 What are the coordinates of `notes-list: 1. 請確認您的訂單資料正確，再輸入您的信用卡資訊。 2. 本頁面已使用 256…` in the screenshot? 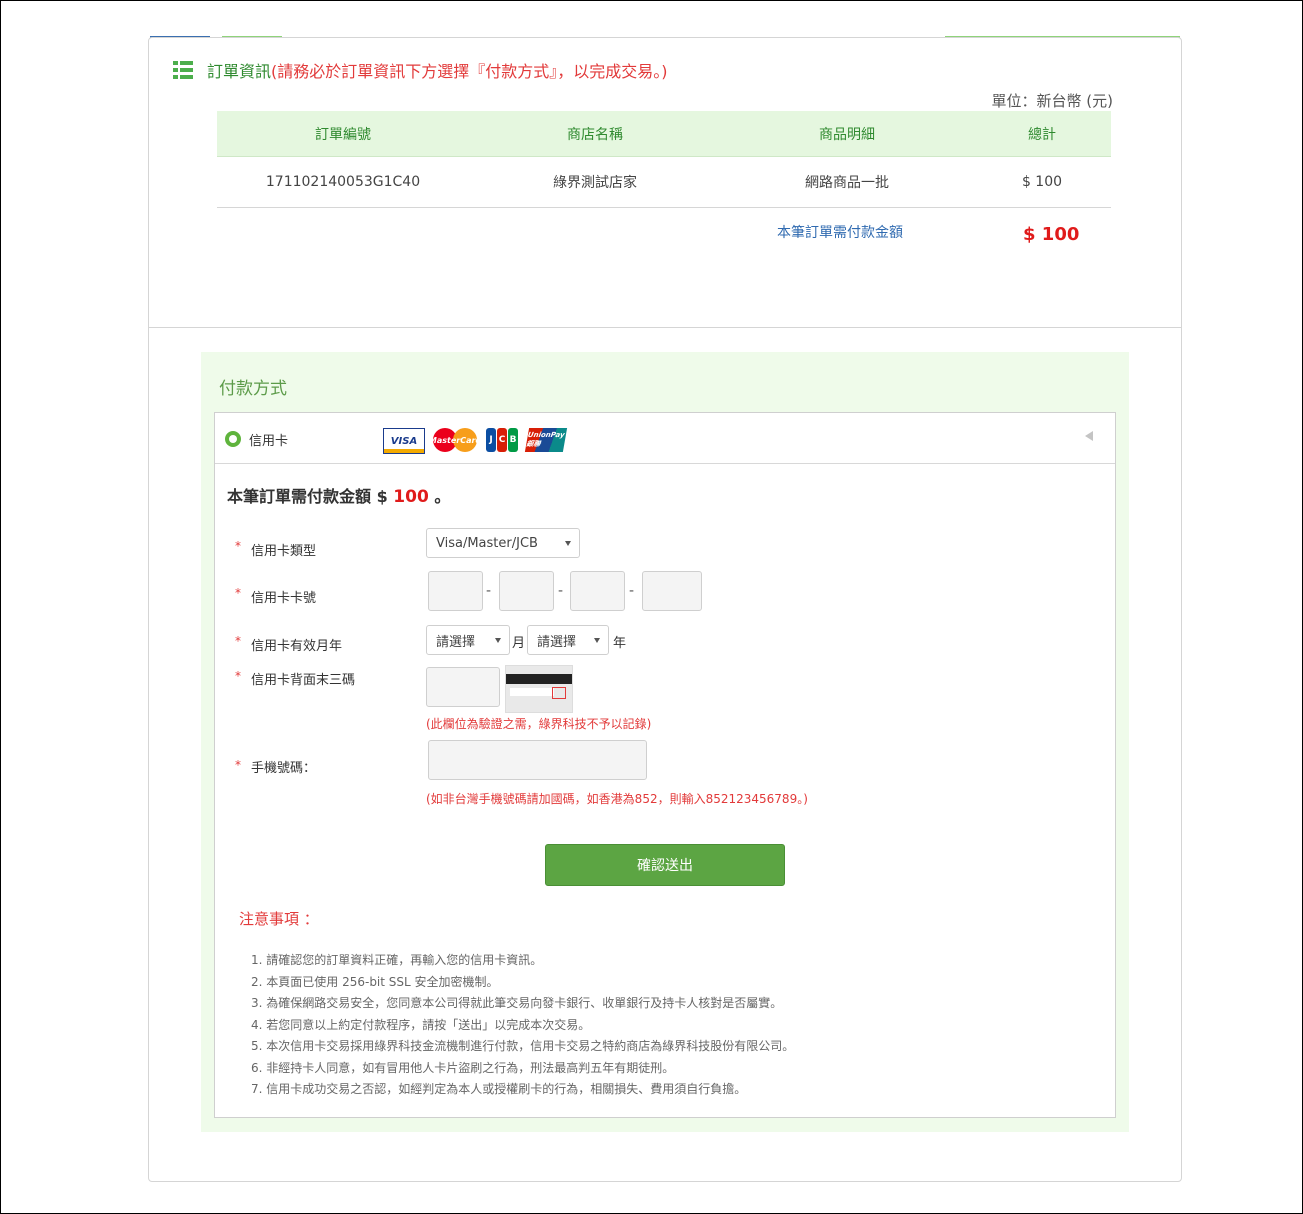 It's located at (522, 1025).